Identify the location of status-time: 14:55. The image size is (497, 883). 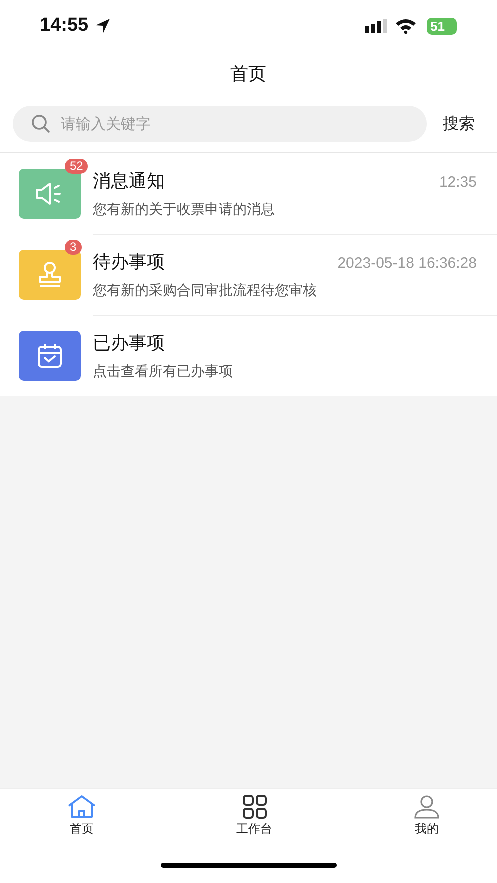
(64, 26).